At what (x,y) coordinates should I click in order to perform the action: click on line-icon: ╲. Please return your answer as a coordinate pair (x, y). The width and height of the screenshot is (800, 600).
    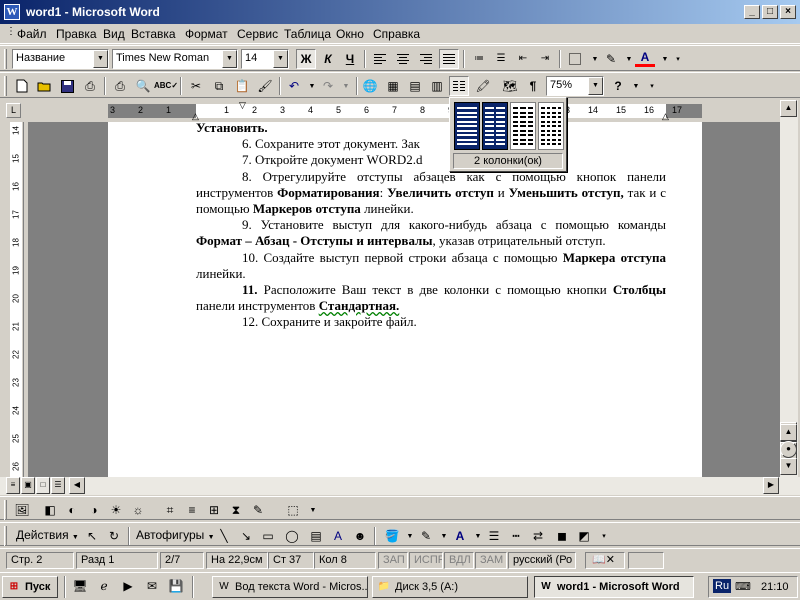
    Looking at the image, I should click on (224, 536).